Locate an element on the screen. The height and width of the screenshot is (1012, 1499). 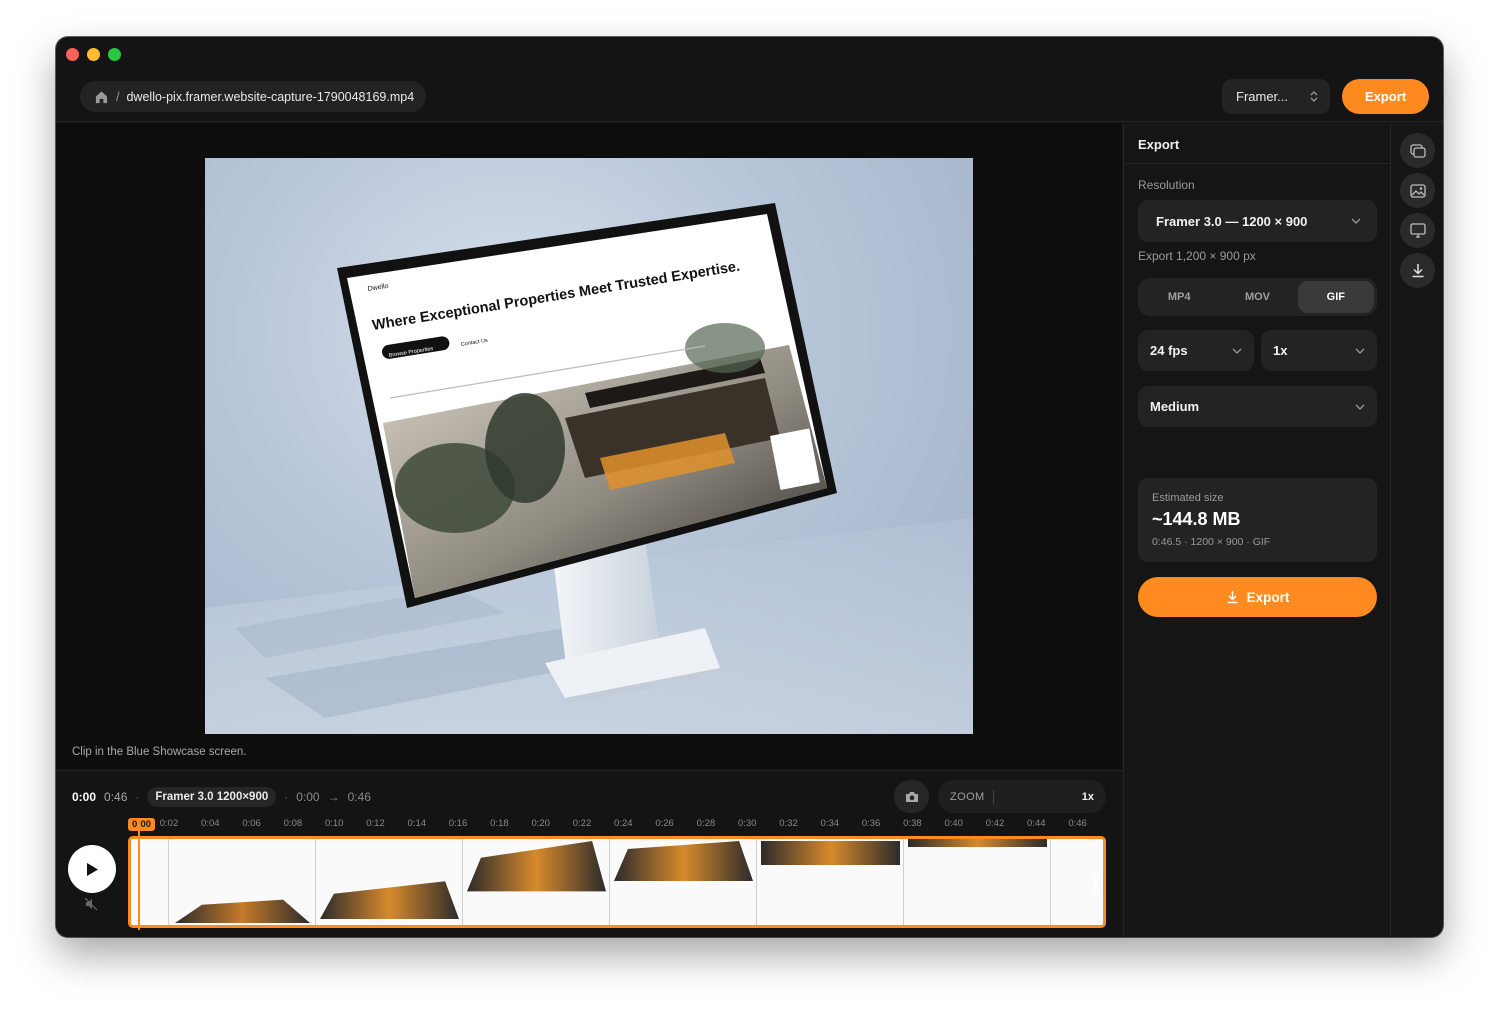
format-mp4: MP4 is located at coordinates (1179, 297).